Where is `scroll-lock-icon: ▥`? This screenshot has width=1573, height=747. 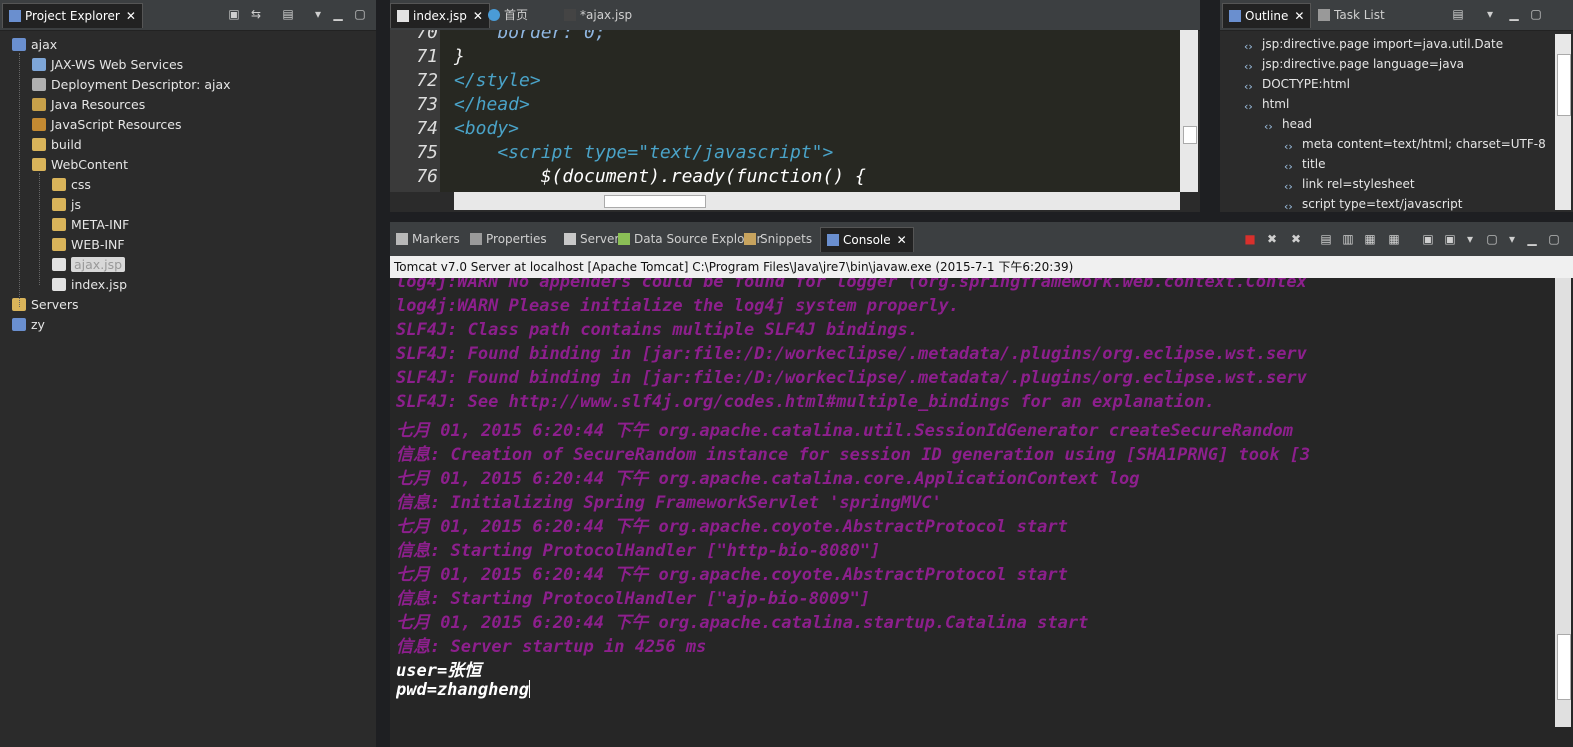
scroll-lock-icon: ▥ is located at coordinates (1348, 239).